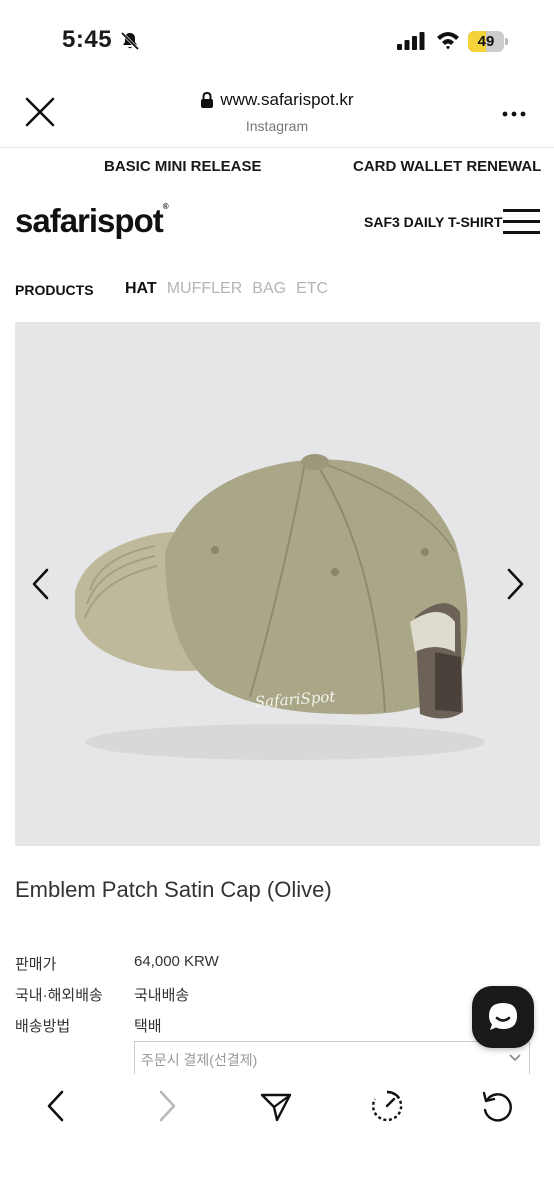 The height and width of the screenshot is (1200, 554). Describe the element at coordinates (41, 584) in the screenshot. I see `carousel-prev-icon` at that location.